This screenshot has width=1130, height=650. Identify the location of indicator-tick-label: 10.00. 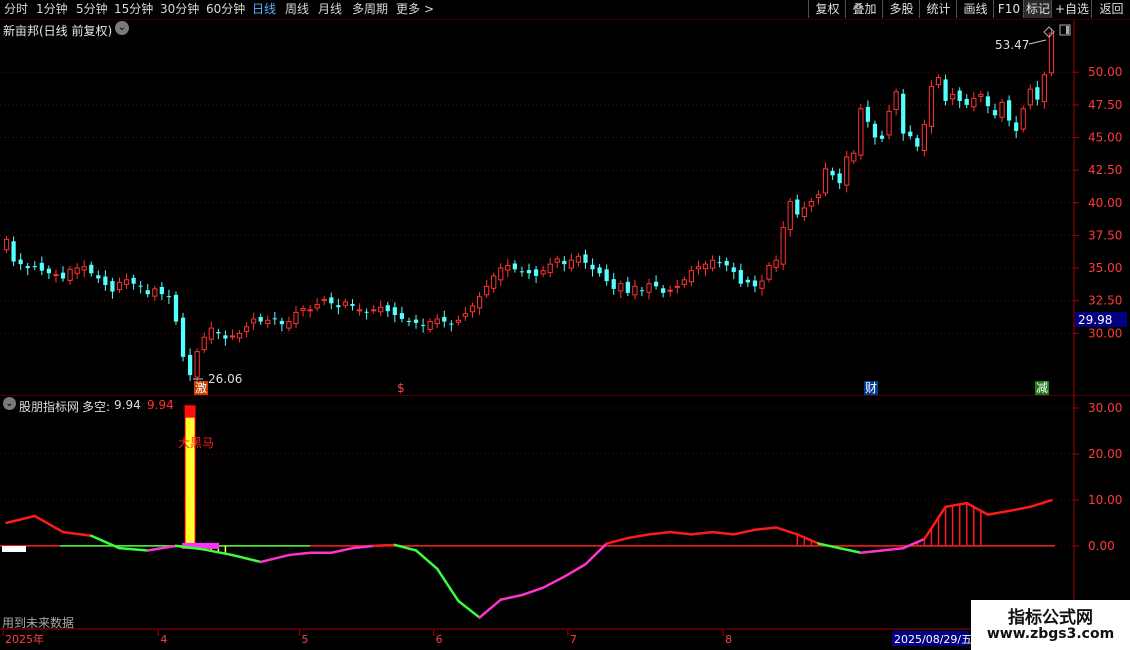
(1105, 500).